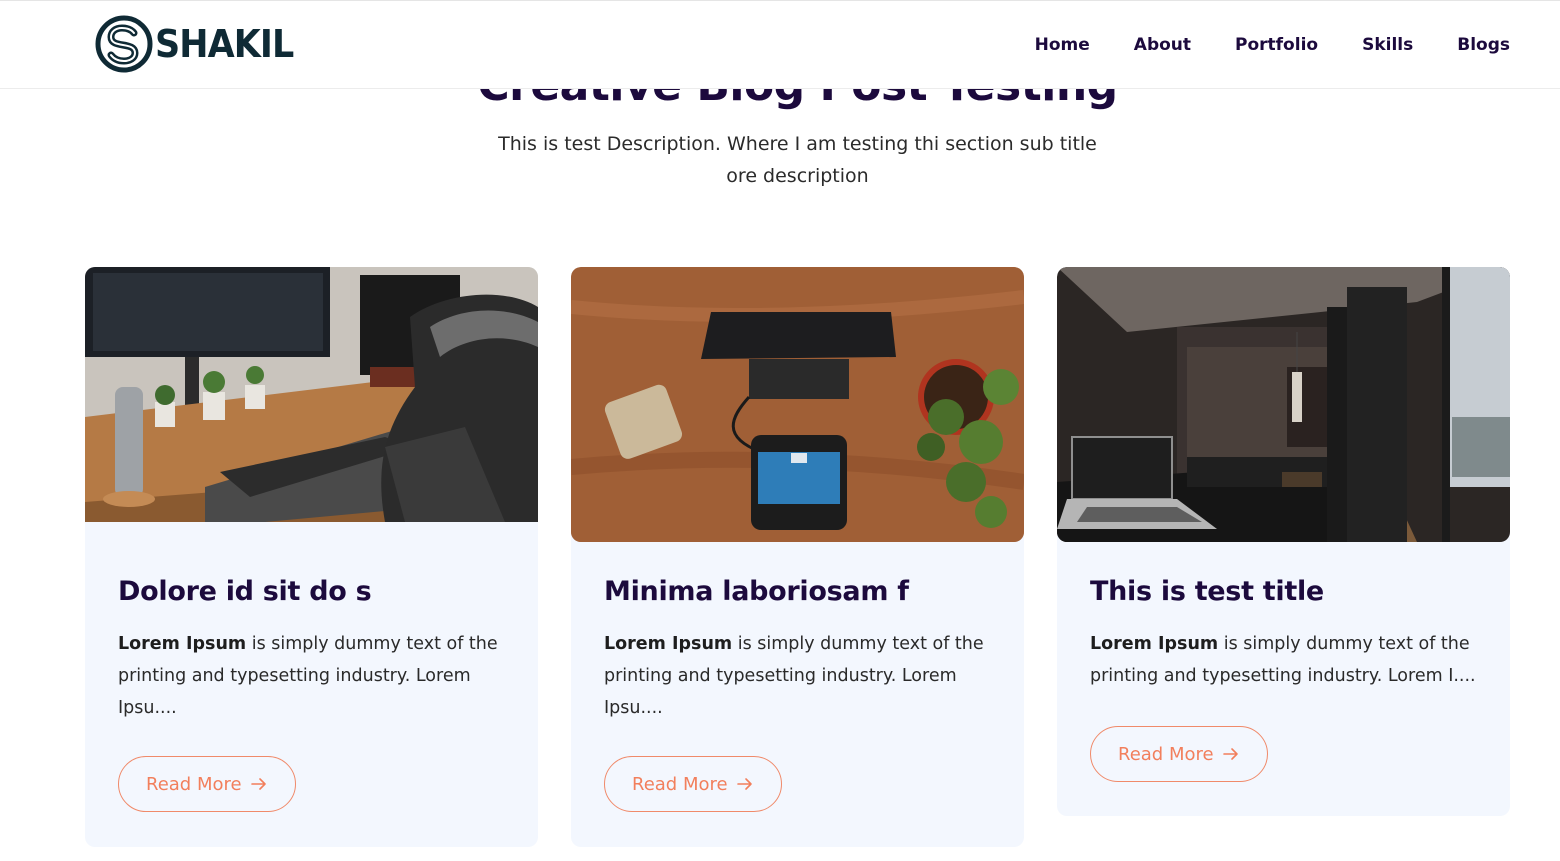 The height and width of the screenshot is (861, 1560). I want to click on site-logo: SHAKIL, so click(200, 44).